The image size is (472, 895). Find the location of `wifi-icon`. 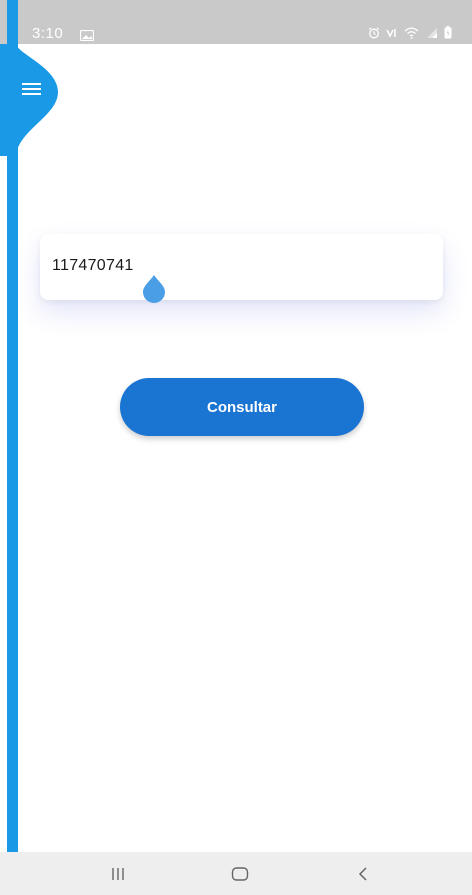

wifi-icon is located at coordinates (411, 35).